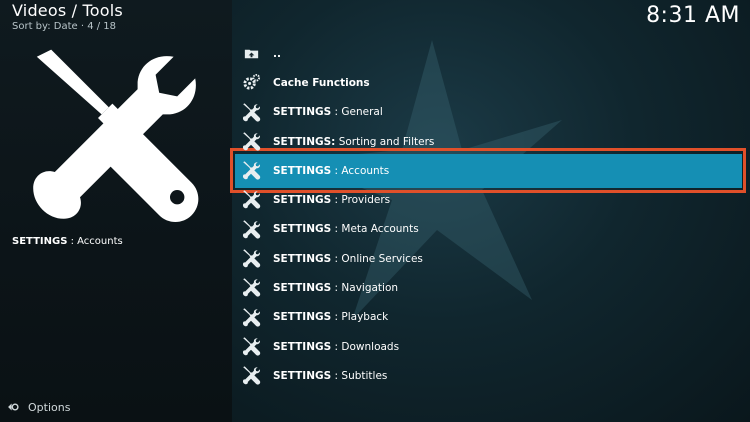 The height and width of the screenshot is (422, 750). I want to click on list-item-label: SETTINGS : Online Services, so click(348, 258).